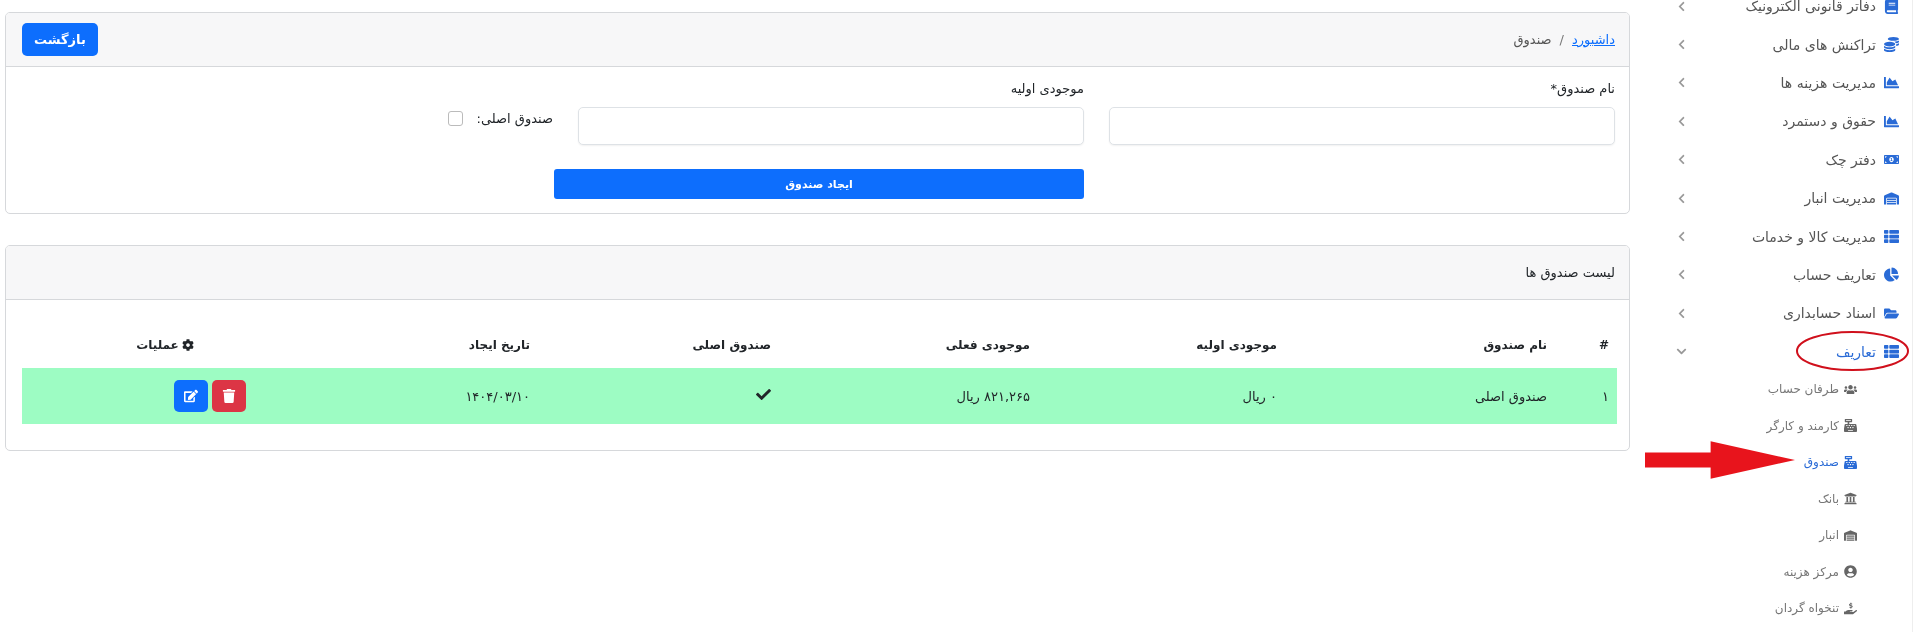 The width and height of the screenshot is (1913, 632). What do you see at coordinates (1891, 7) in the screenshot?
I see `book-icon` at bounding box center [1891, 7].